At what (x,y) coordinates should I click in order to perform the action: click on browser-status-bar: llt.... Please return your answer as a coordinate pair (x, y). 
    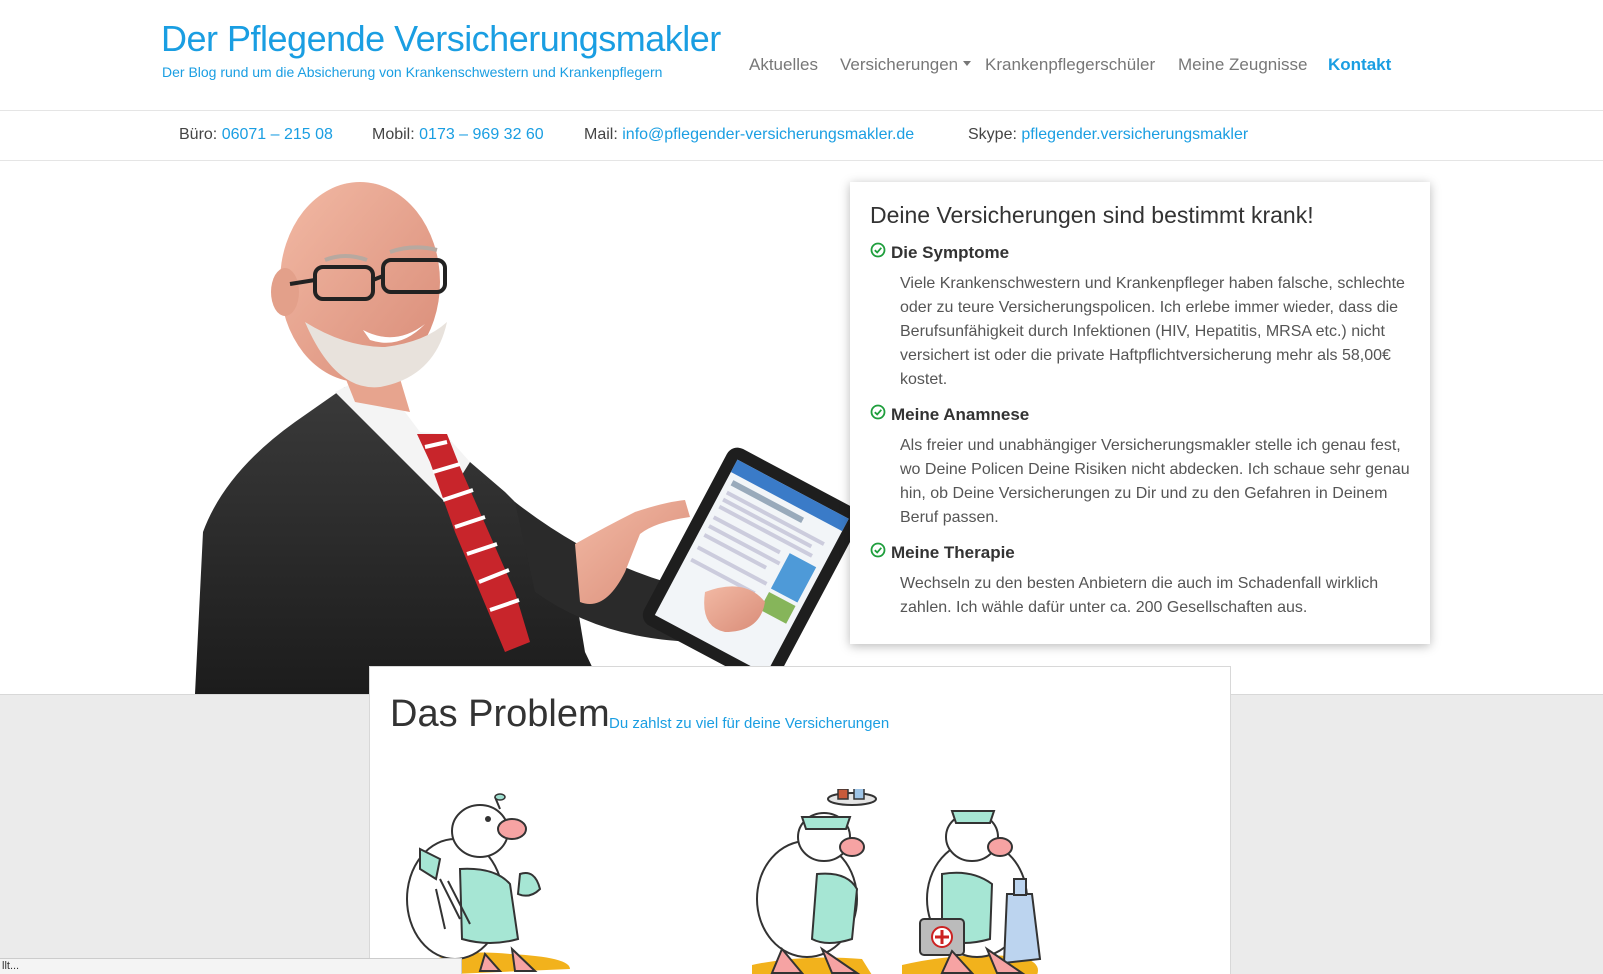
    Looking at the image, I should click on (231, 966).